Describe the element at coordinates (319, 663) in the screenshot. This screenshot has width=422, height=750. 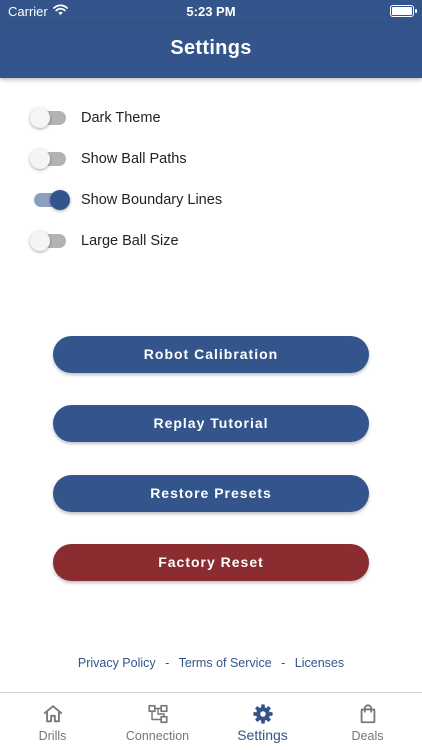
I see `licenses-link: Licenses` at that location.